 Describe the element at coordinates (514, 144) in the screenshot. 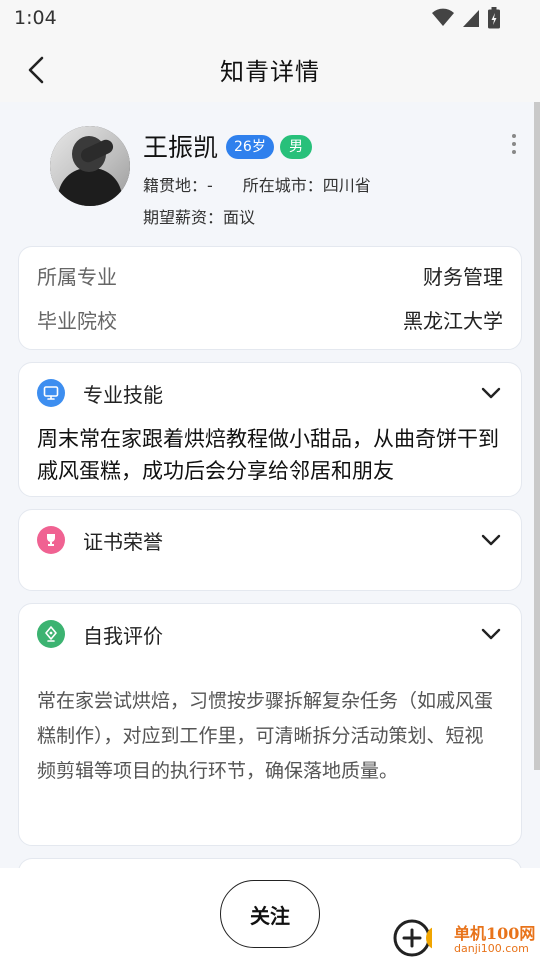

I see `more-options-button` at that location.